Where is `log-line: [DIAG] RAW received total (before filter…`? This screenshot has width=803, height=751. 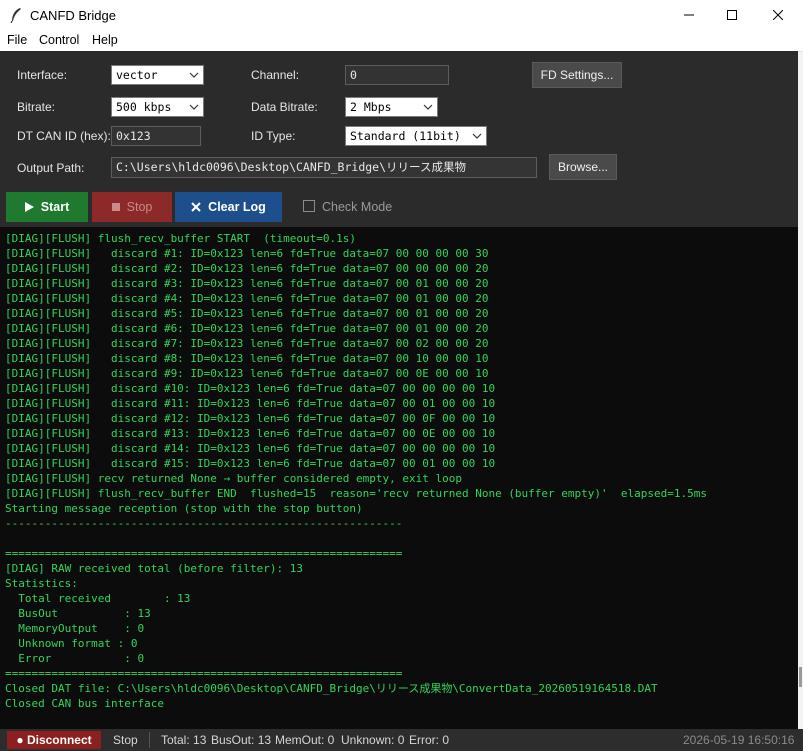 log-line: [DIAG] RAW received total (before filter… is located at coordinates (154, 568).